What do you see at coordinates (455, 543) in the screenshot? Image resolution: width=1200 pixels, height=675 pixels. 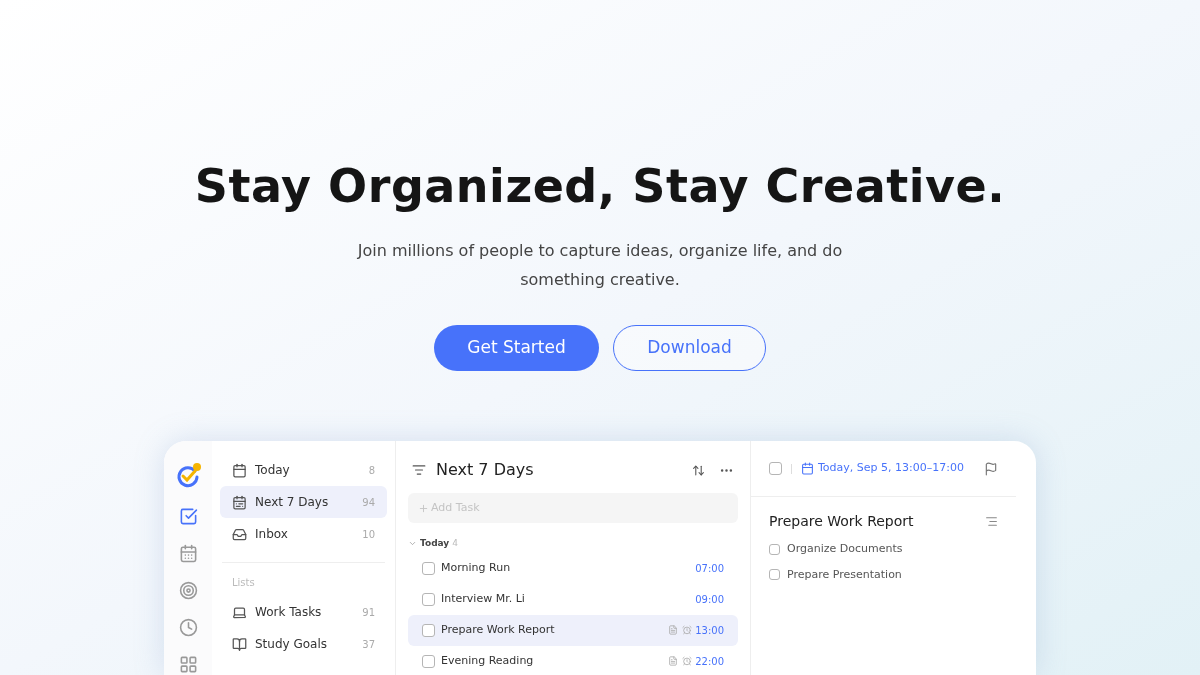 I see `group-count: 4` at bounding box center [455, 543].